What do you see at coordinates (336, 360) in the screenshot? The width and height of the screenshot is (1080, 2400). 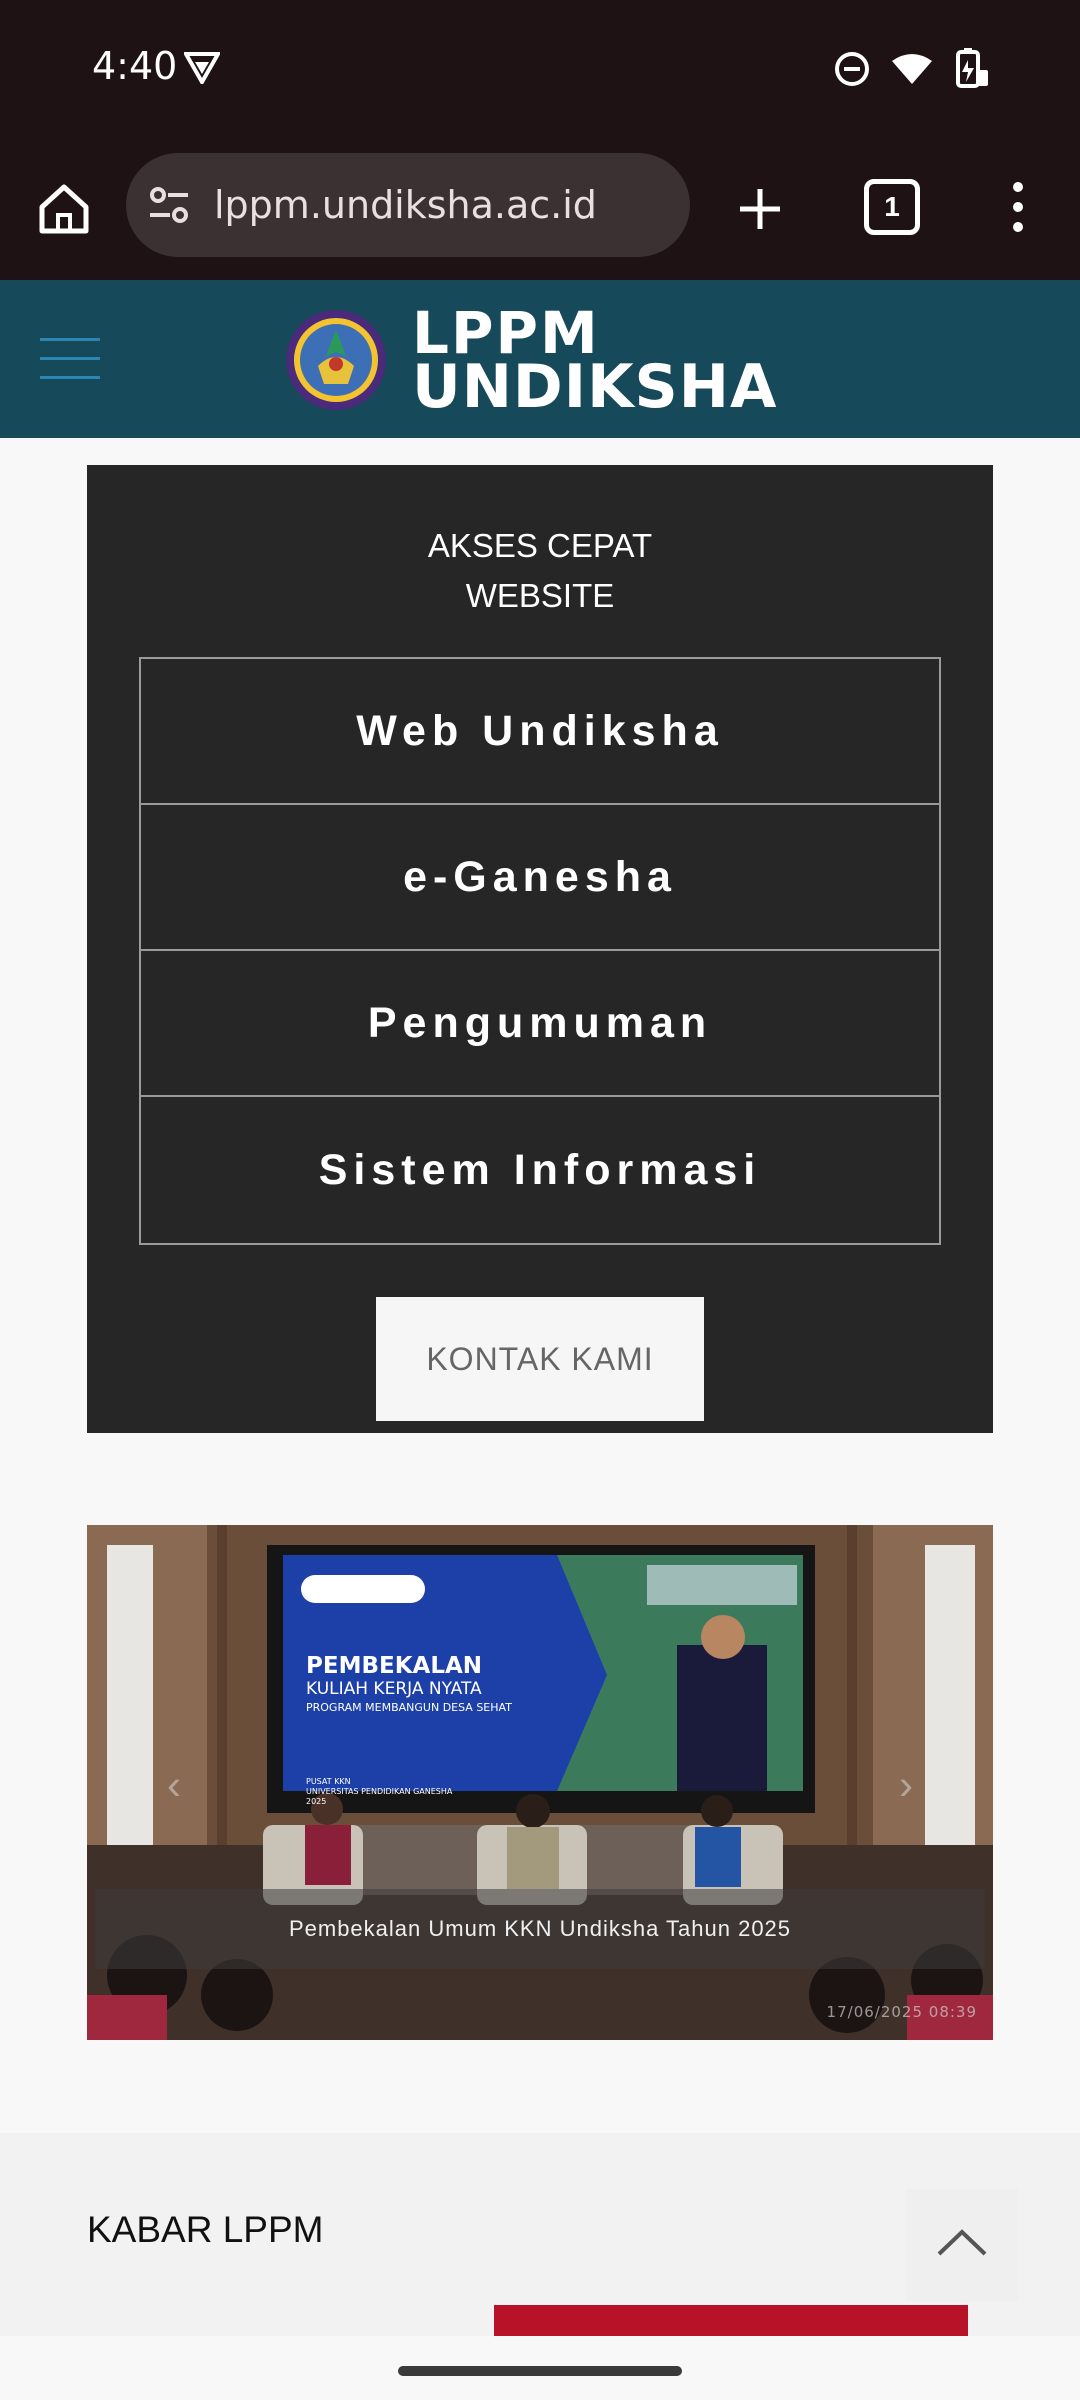 I see `undiksha-emblem-icon` at bounding box center [336, 360].